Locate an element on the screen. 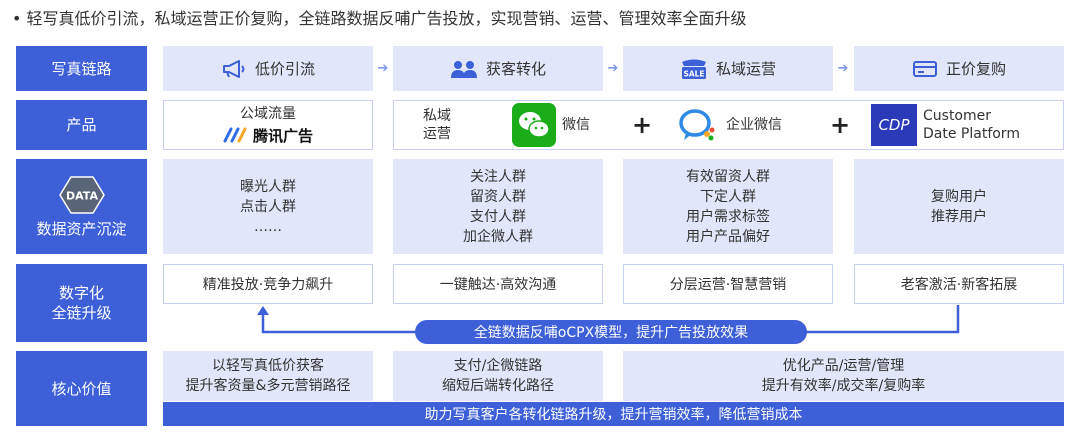 The image size is (1080, 440). core-value-line: 缩短后端转化路径 is located at coordinates (498, 386).